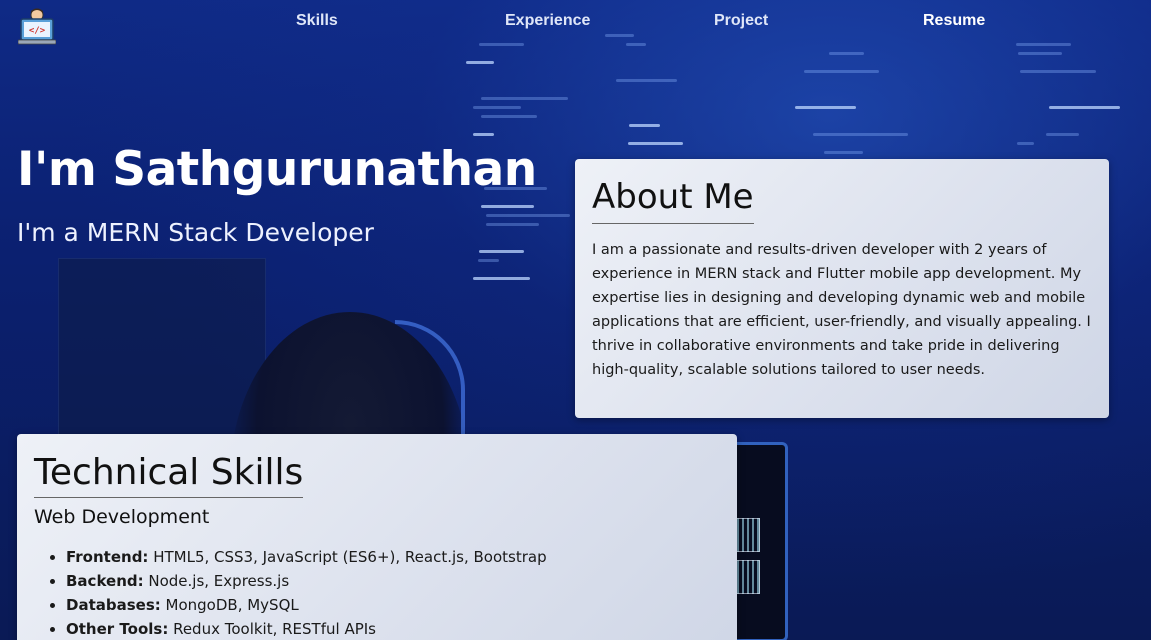 Image resolution: width=1151 pixels, height=640 pixels. What do you see at coordinates (741, 21) in the screenshot?
I see `nav-link-project: Project` at bounding box center [741, 21].